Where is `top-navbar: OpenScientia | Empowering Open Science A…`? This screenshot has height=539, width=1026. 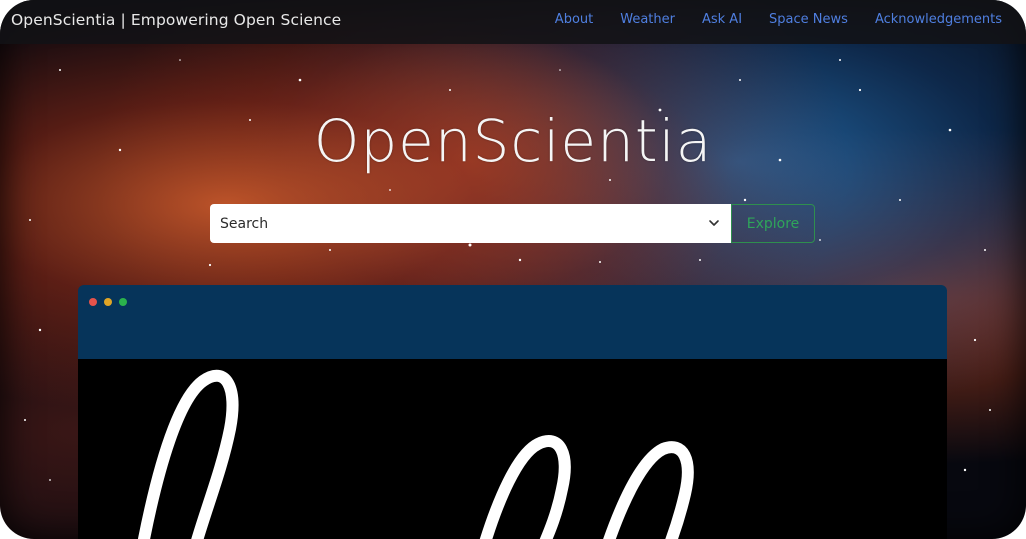 top-navbar: OpenScientia | Empowering Open Science A… is located at coordinates (513, 22).